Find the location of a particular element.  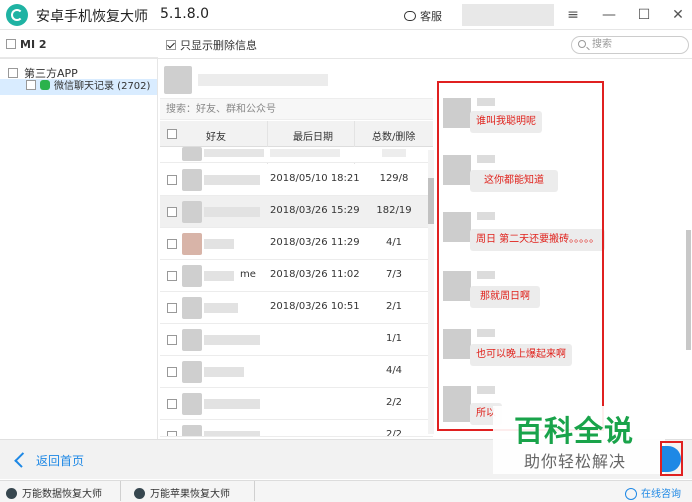

row-date: 2018/03/26 15:29 is located at coordinates (315, 210).